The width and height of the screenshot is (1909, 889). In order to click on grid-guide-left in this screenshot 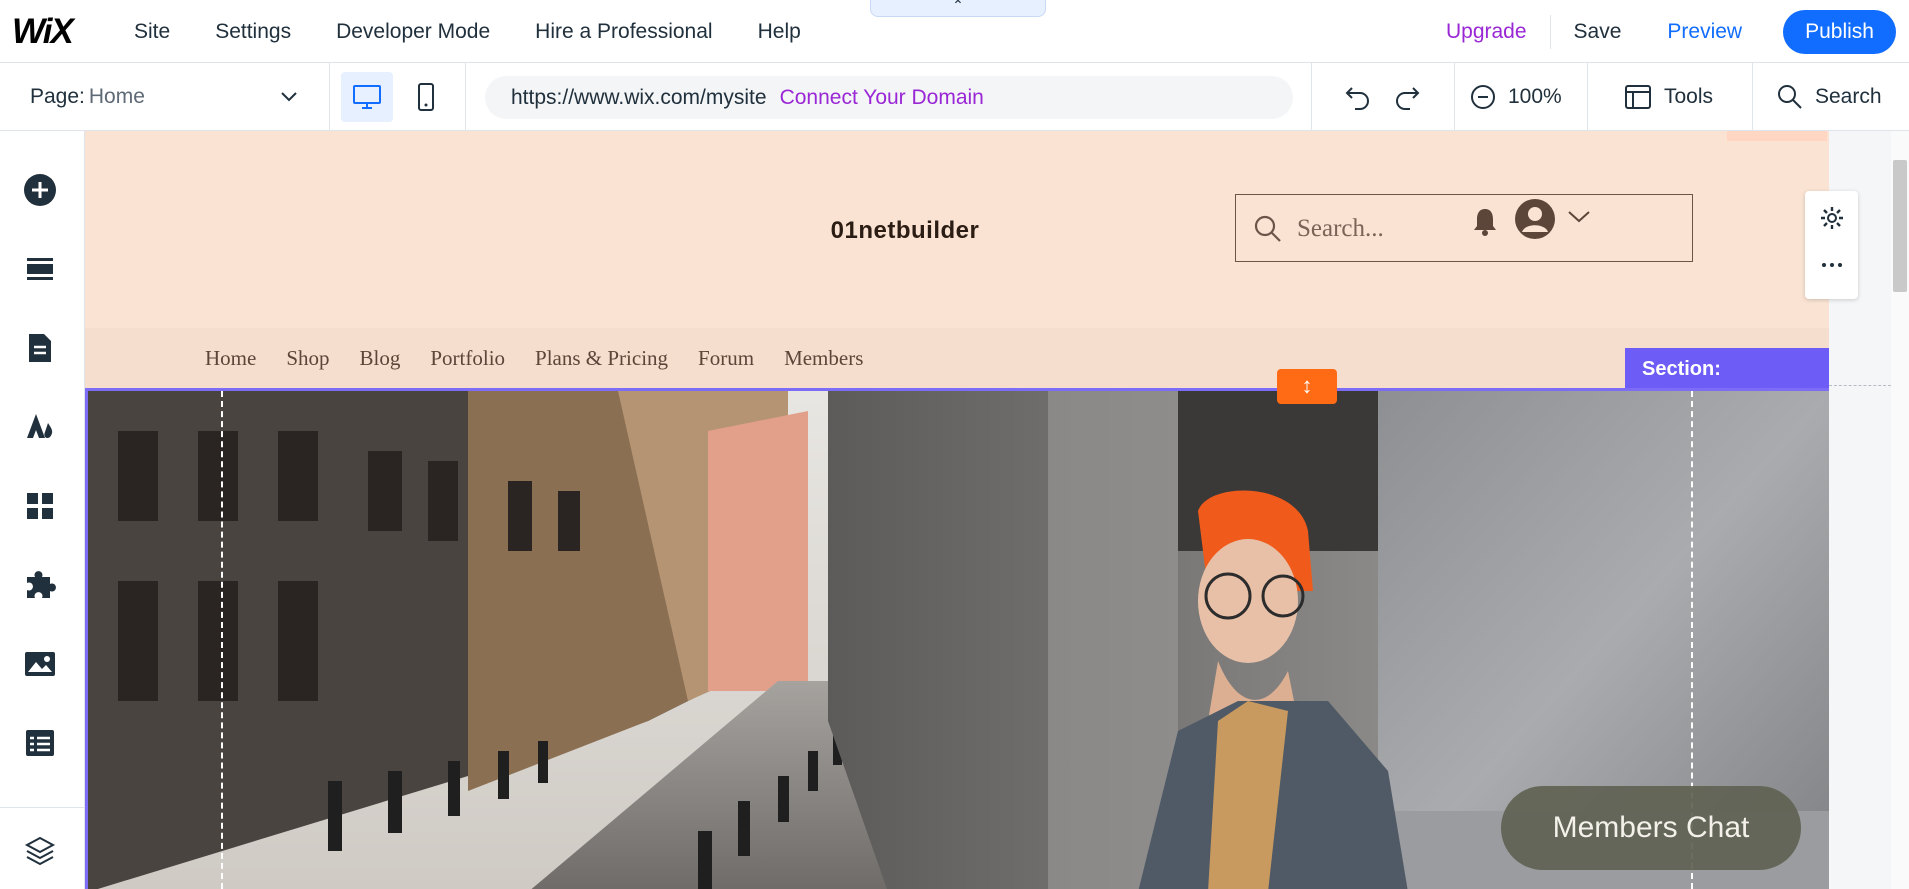, I will do `click(222, 640)`.